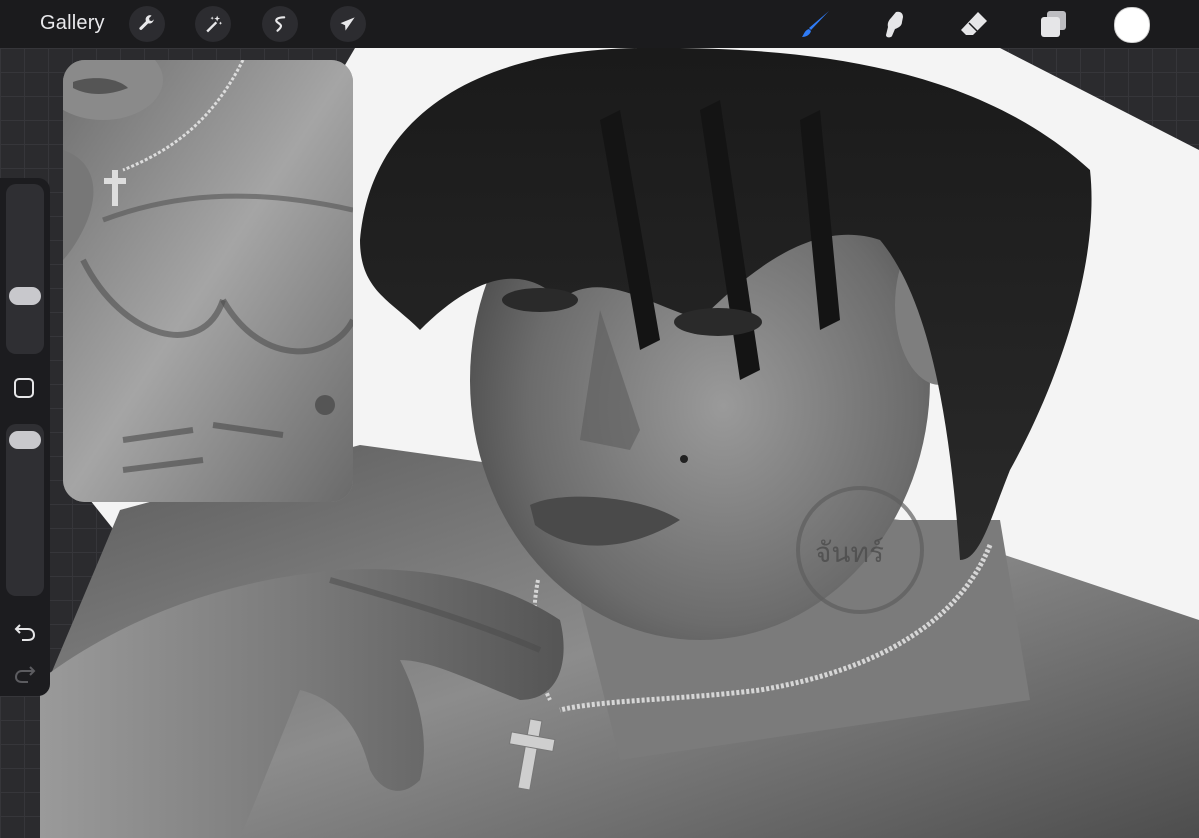 Image resolution: width=1199 pixels, height=838 pixels. I want to click on selection-icon, so click(280, 24).